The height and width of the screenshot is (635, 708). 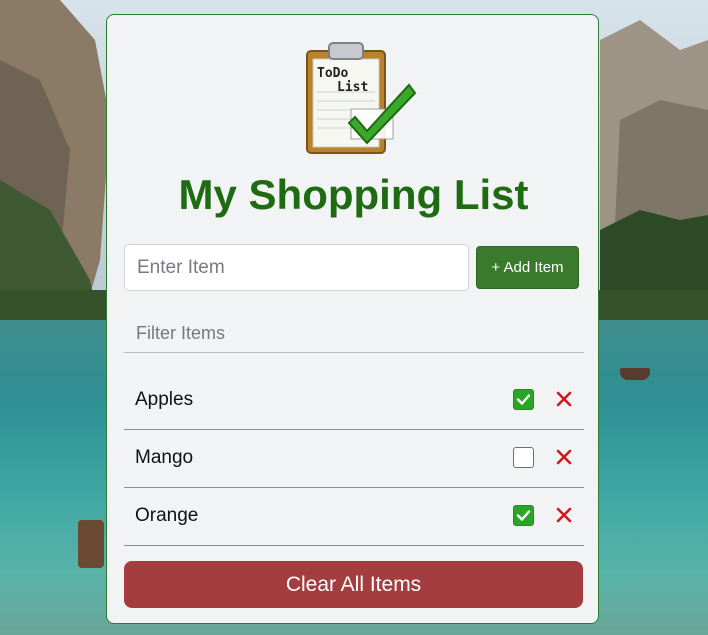 What do you see at coordinates (332, 73) in the screenshot?
I see `logo-text-todo: ToDo` at bounding box center [332, 73].